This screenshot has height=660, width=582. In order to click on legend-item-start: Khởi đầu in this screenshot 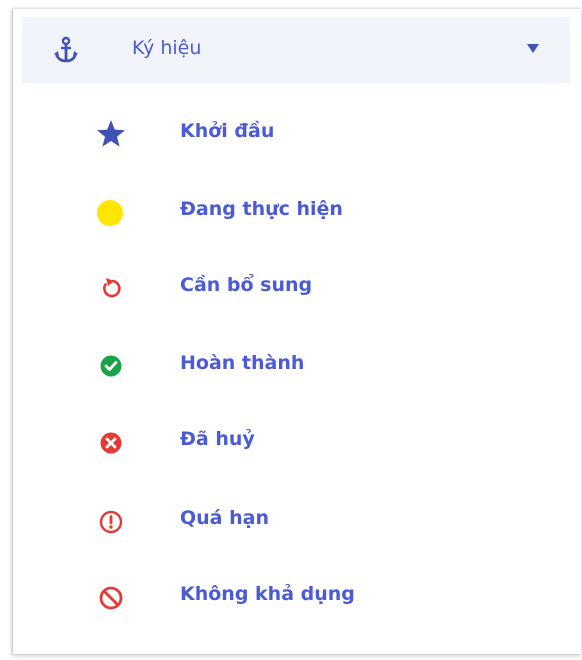, I will do `click(315, 133)`.